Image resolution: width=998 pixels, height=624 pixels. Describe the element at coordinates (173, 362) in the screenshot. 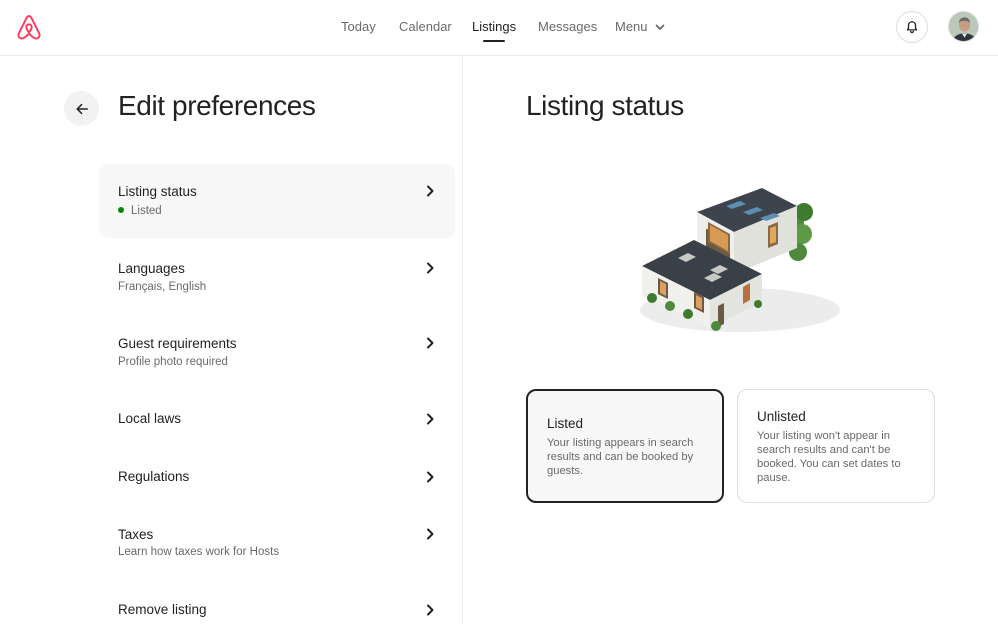

I see `pref-item-subtitle: Profile photo required` at that location.